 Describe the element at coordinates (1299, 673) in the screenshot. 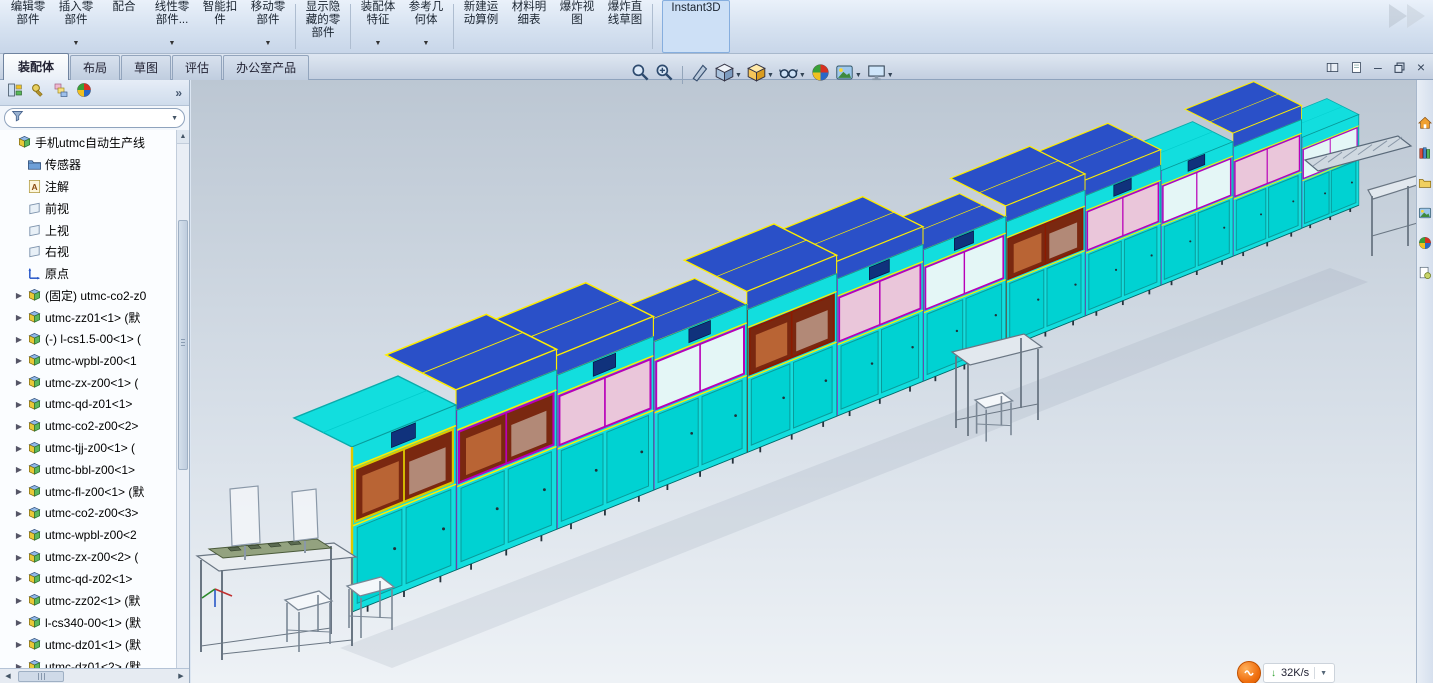

I see `speed-pill: ↓ 32K/s ▼` at that location.